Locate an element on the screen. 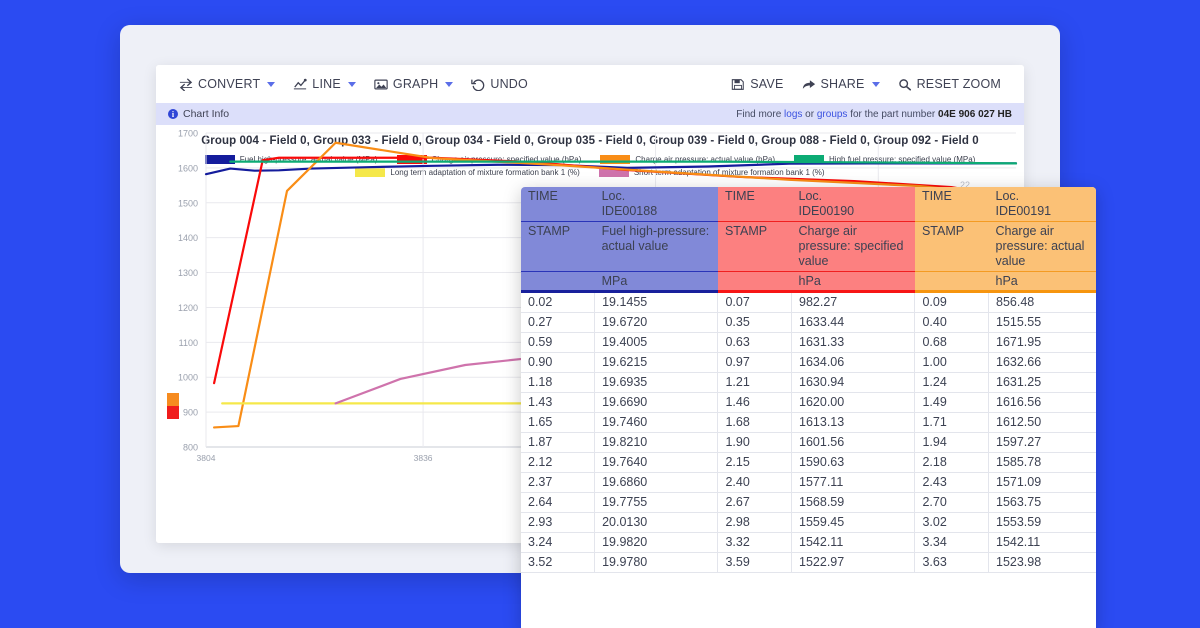  table-row: 2.9320.01302.981559.453.021553.593.10 is located at coordinates (808, 522).